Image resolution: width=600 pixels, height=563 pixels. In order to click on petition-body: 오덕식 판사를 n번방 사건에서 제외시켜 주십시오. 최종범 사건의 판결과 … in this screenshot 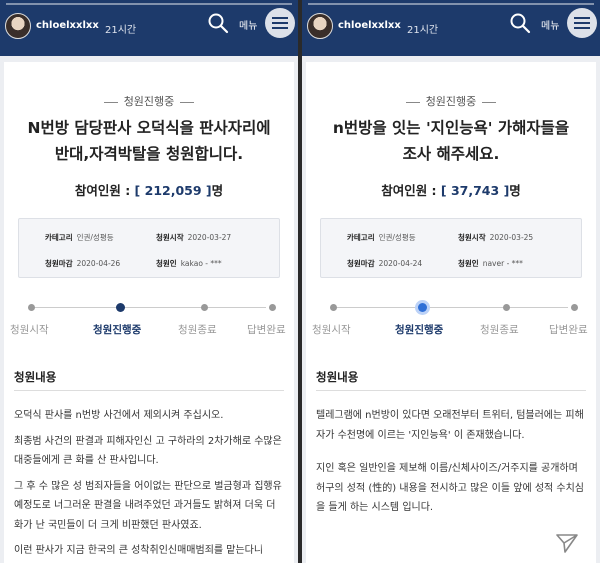, I will do `click(150, 484)`.